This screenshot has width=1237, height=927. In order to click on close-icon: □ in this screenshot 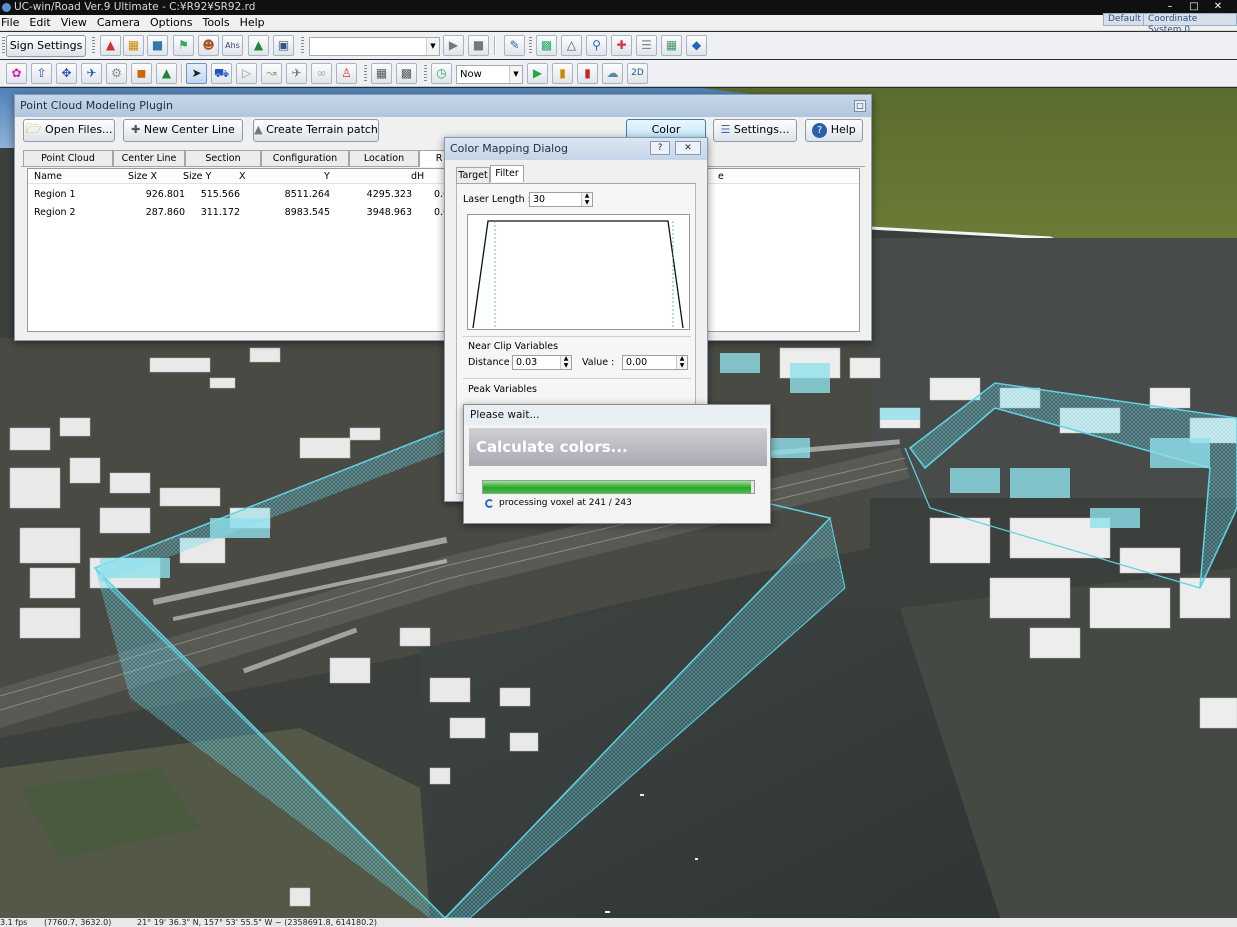, I will do `click(860, 106)`.